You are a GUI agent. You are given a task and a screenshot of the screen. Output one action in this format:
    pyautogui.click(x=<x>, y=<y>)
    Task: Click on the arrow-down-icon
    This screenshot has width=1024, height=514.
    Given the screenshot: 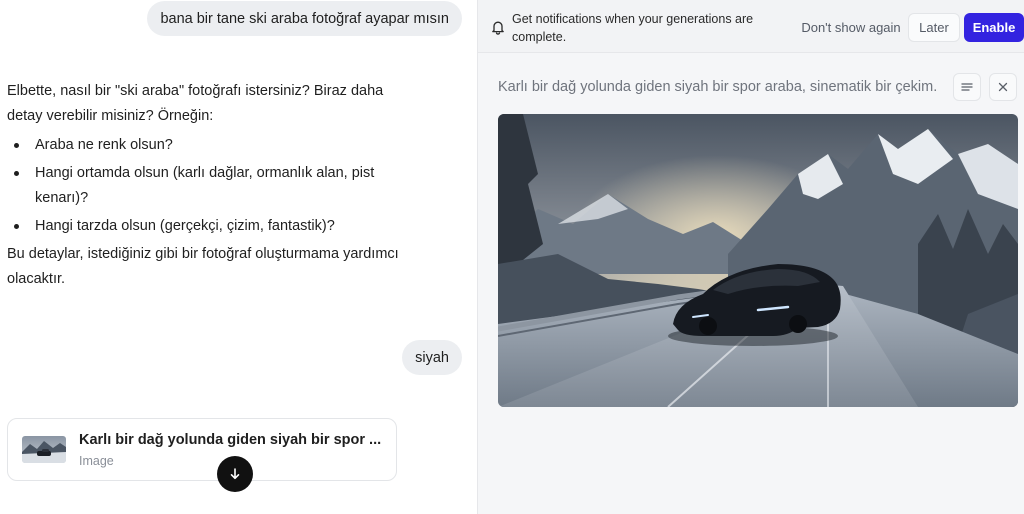 What is the action you would take?
    pyautogui.click(x=235, y=474)
    